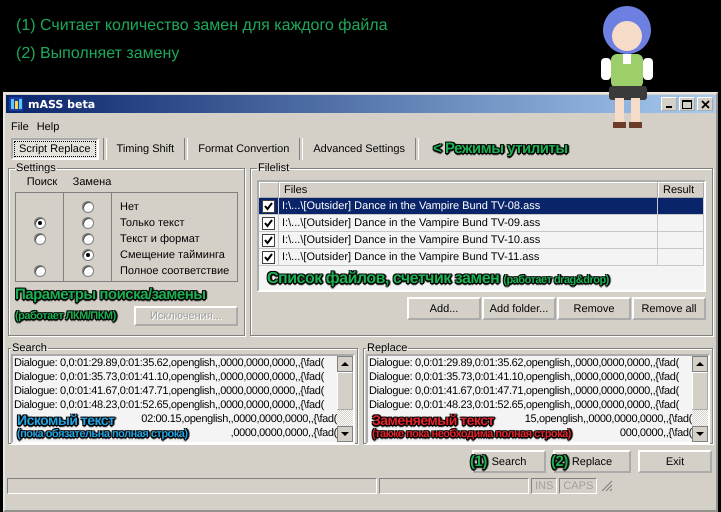 The height and width of the screenshot is (512, 721). What do you see at coordinates (62, 104) in the screenshot?
I see `window-title: mASS beta` at bounding box center [62, 104].